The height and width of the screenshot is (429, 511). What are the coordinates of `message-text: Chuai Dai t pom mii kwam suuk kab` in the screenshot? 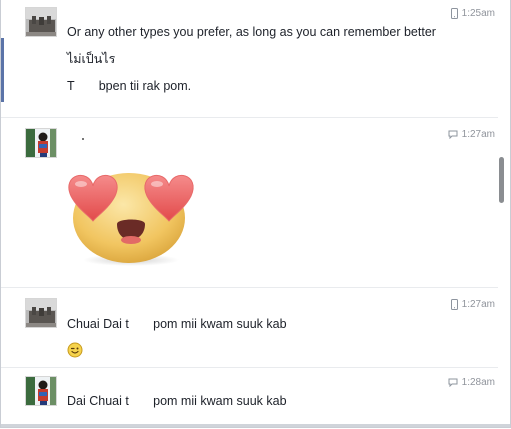 It's located at (252, 324).